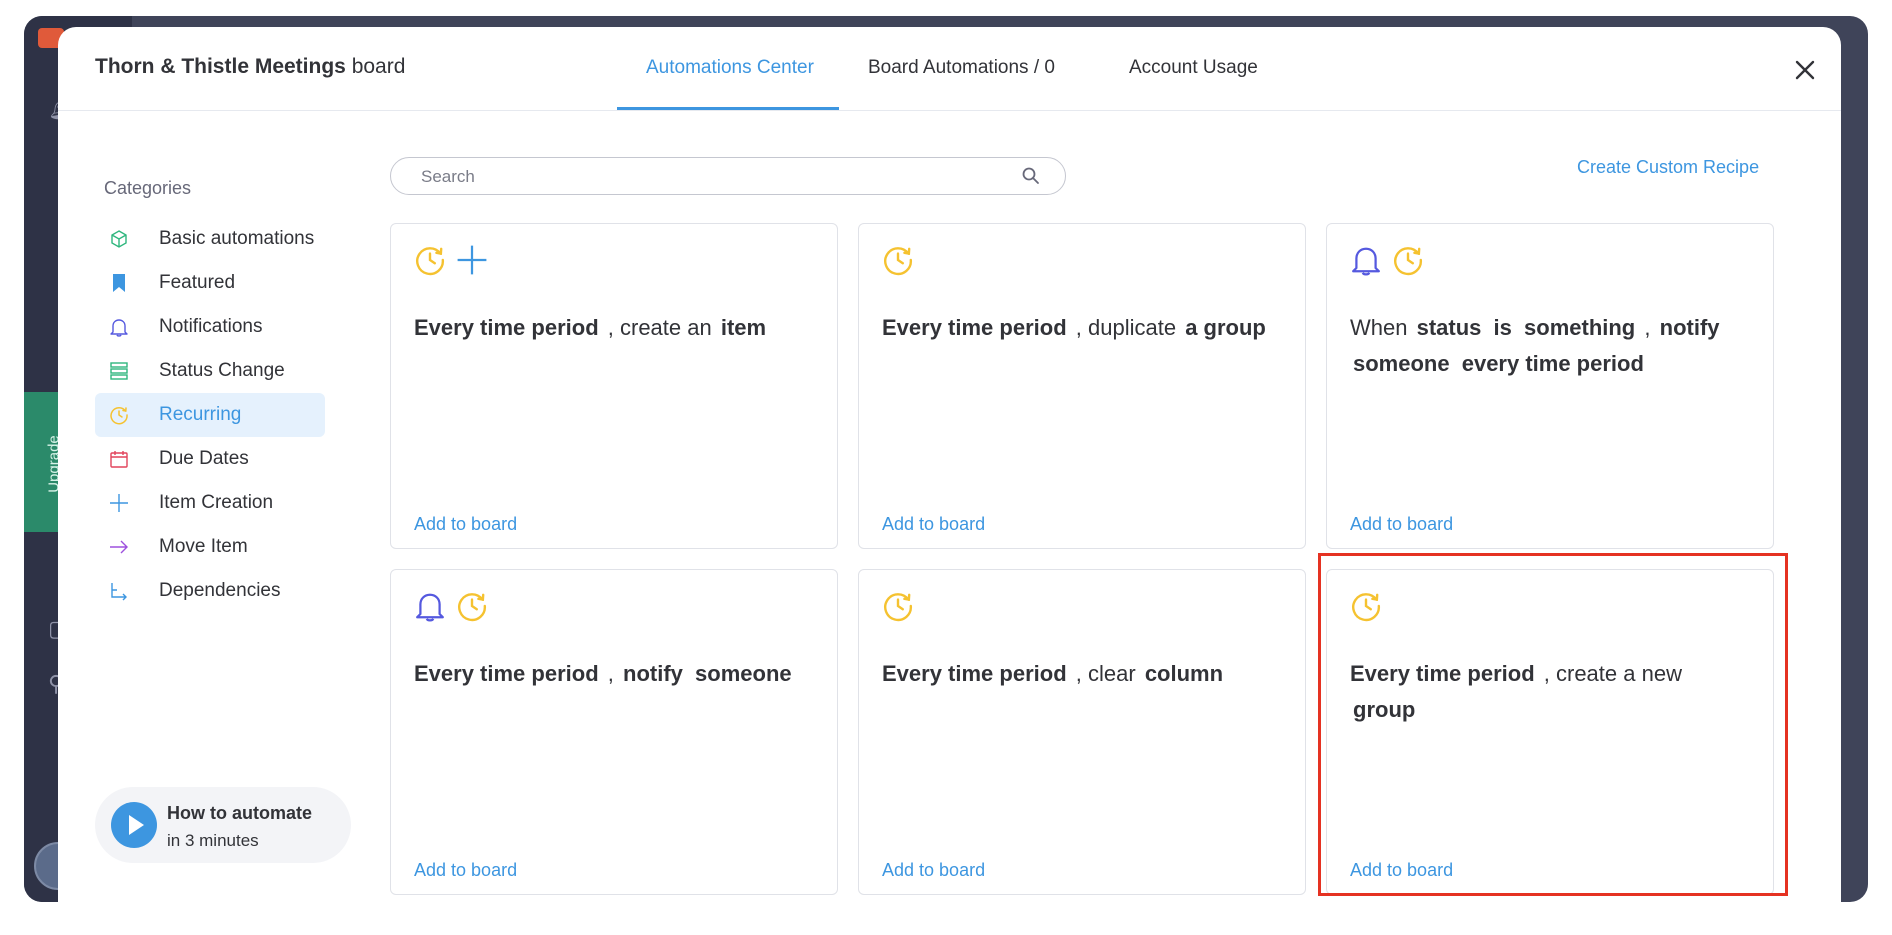 This screenshot has width=1892, height=935. Describe the element at coordinates (961, 68) in the screenshot. I see `tab-board-automations: Board Automations / 0` at that location.